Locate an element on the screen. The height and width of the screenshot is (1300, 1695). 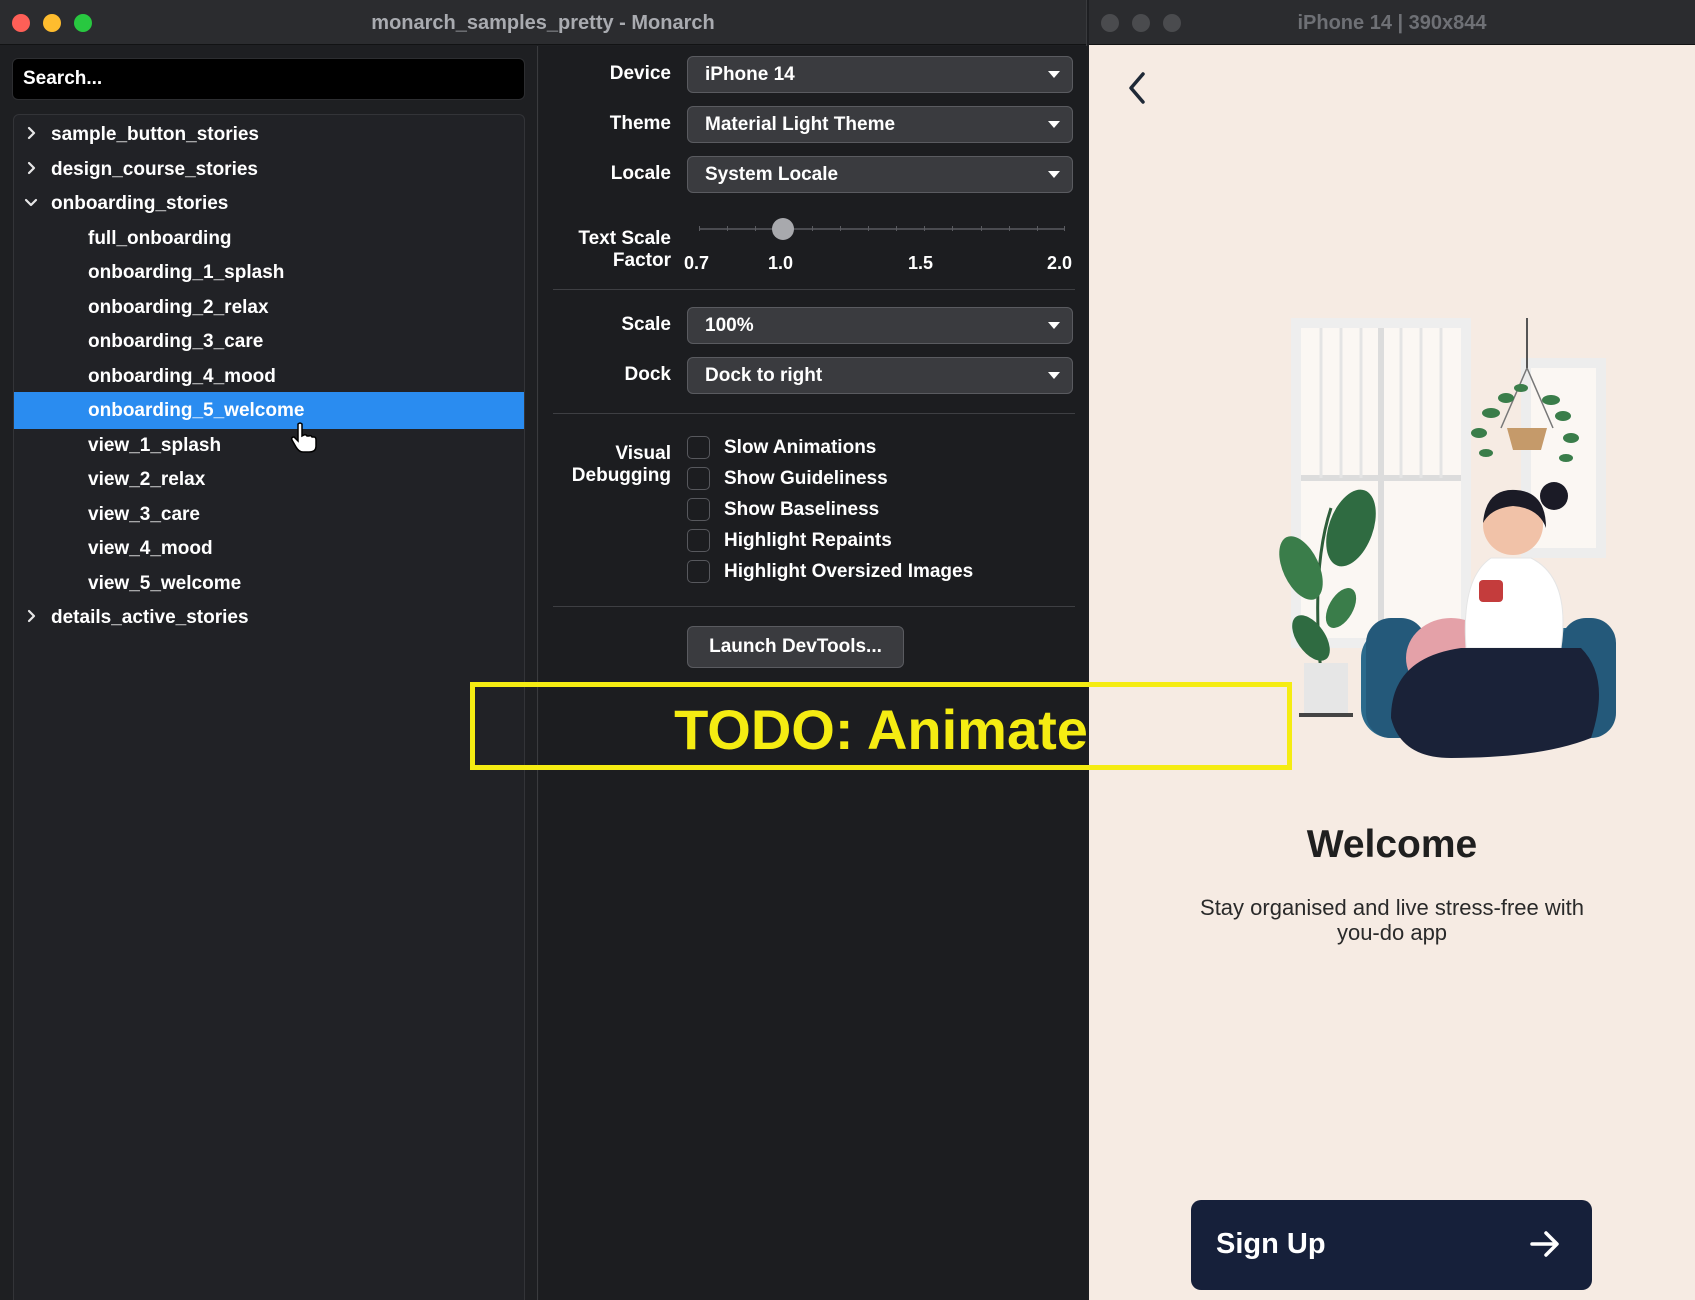
tree-item-label: details_active_stories is located at coordinates (150, 617).